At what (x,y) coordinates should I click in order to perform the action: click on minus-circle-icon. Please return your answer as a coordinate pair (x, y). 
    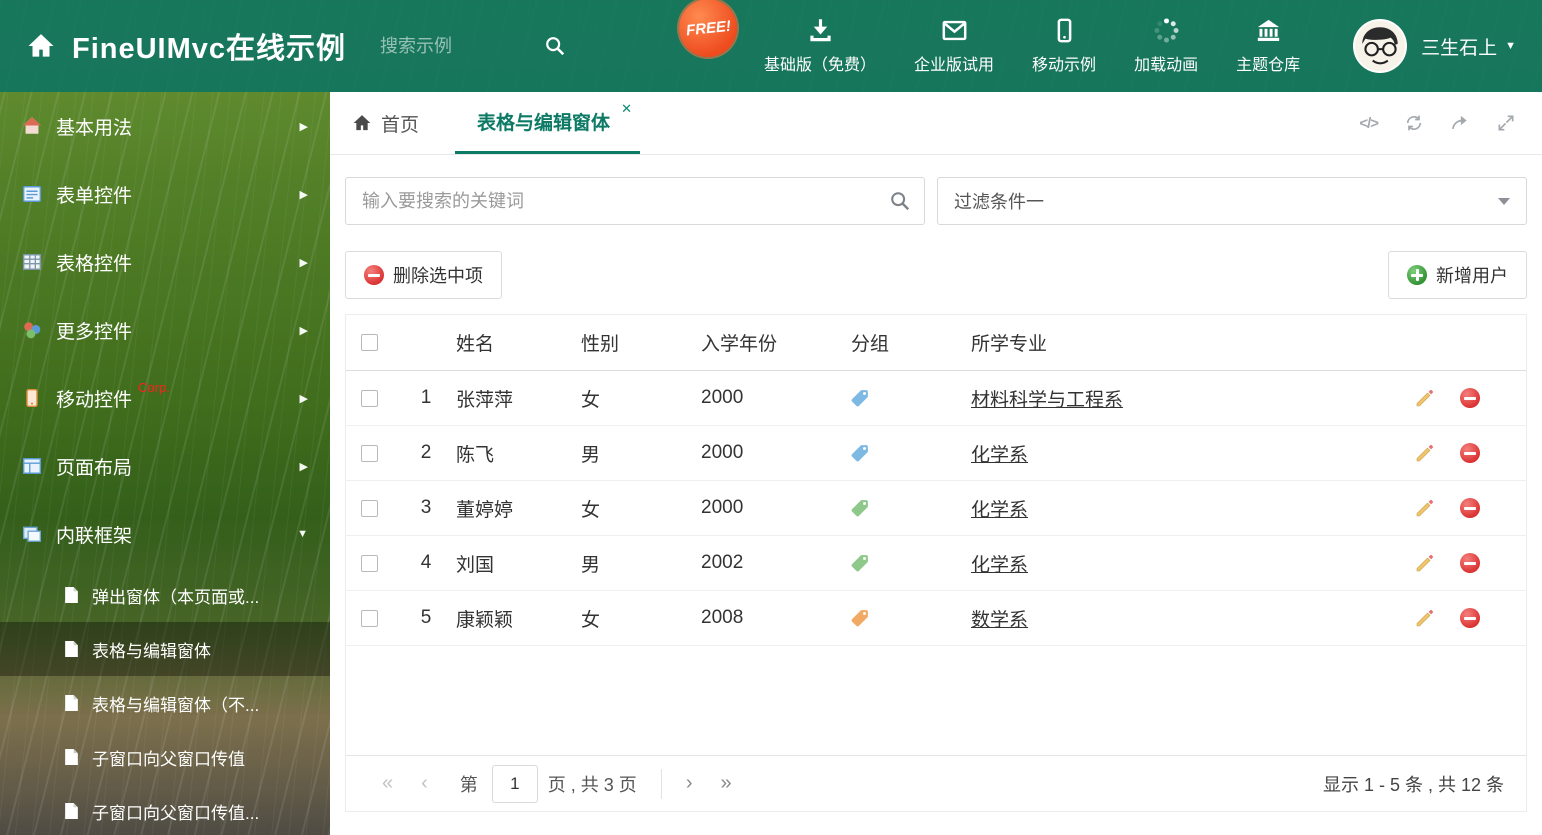
    Looking at the image, I should click on (374, 275).